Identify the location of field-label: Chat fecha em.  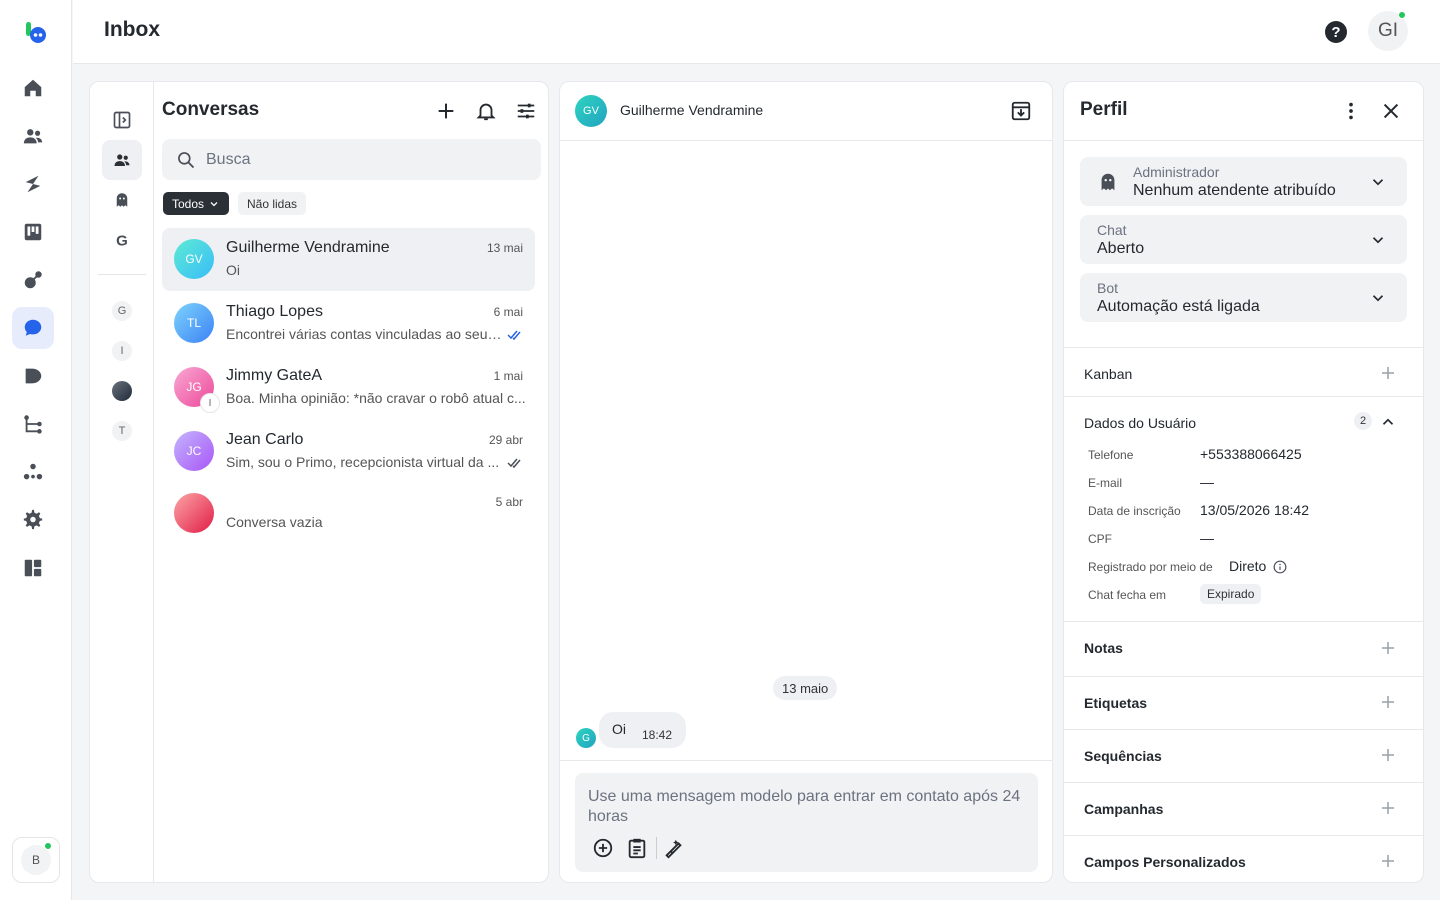
(1127, 595).